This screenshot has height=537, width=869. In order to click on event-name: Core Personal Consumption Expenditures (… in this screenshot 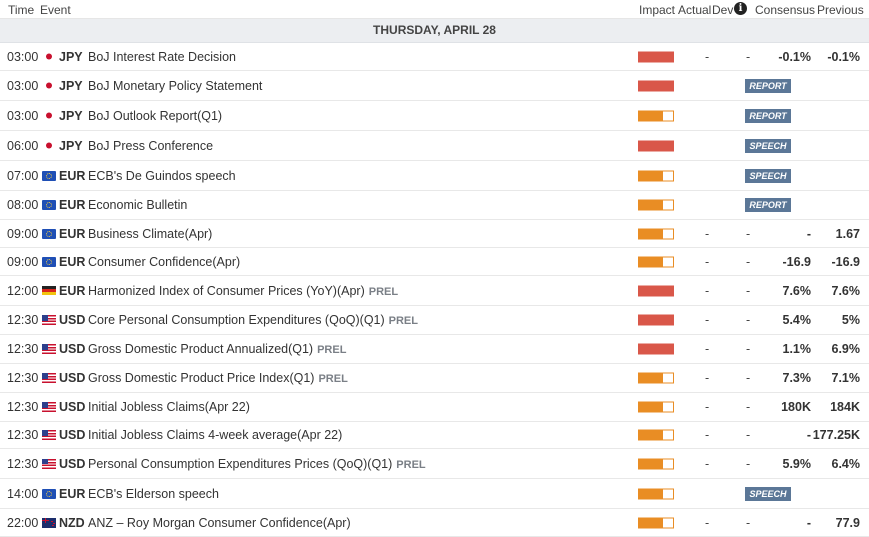, I will do `click(253, 320)`.